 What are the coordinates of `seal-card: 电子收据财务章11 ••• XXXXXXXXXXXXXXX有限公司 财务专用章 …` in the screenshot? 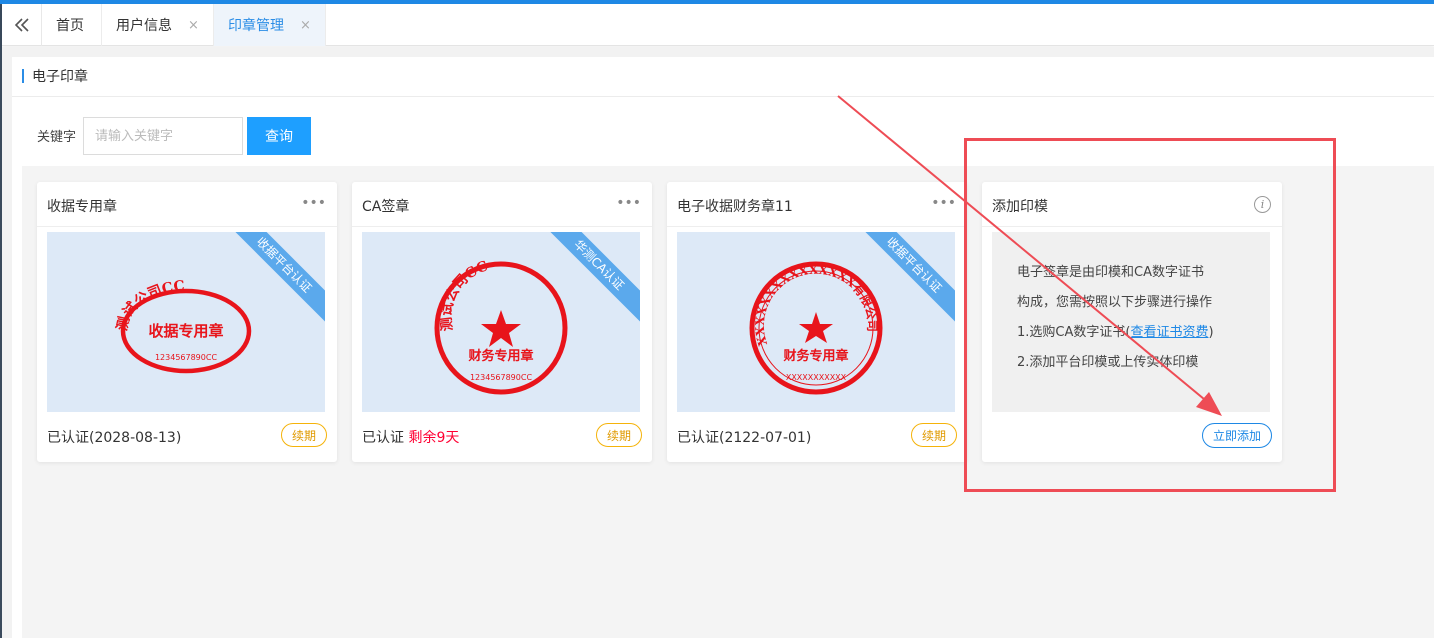 It's located at (817, 322).